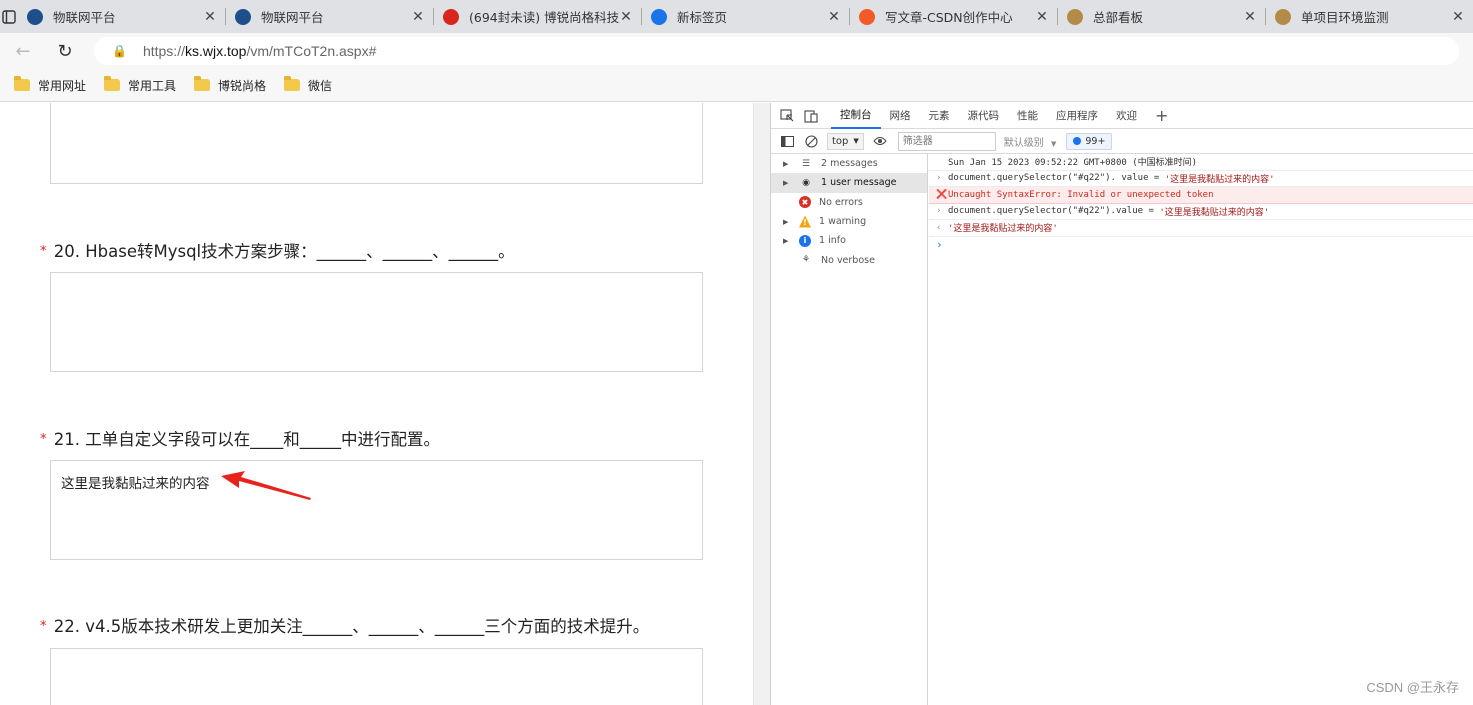 Image resolution: width=1473 pixels, height=705 pixels. Describe the element at coordinates (376, 676) in the screenshot. I see `q22-answer-box` at that location.